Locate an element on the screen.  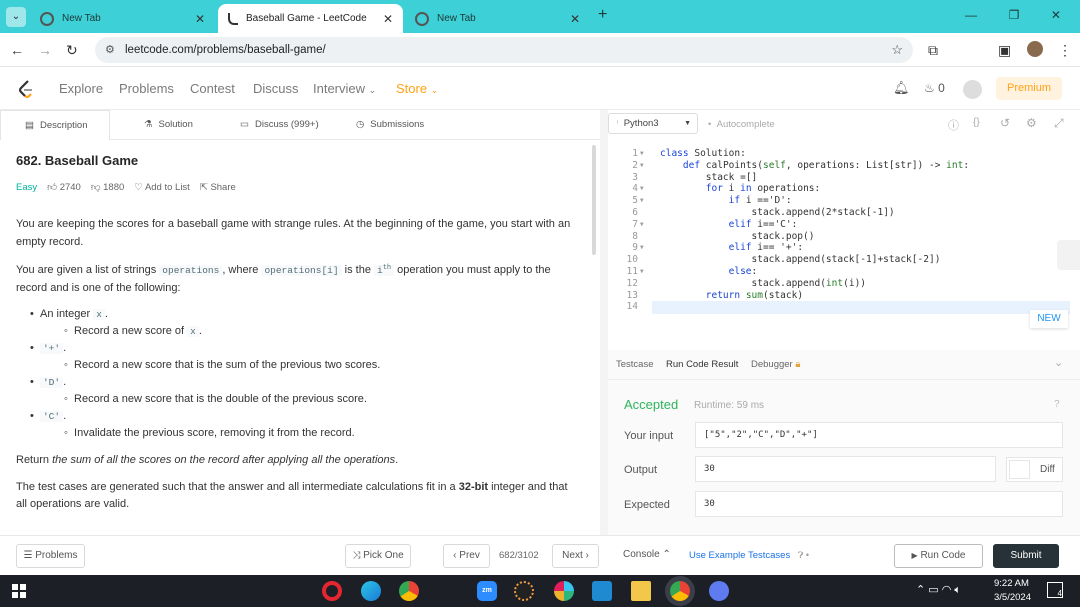
tab-testcase: Testcase is located at coordinates (635, 364).